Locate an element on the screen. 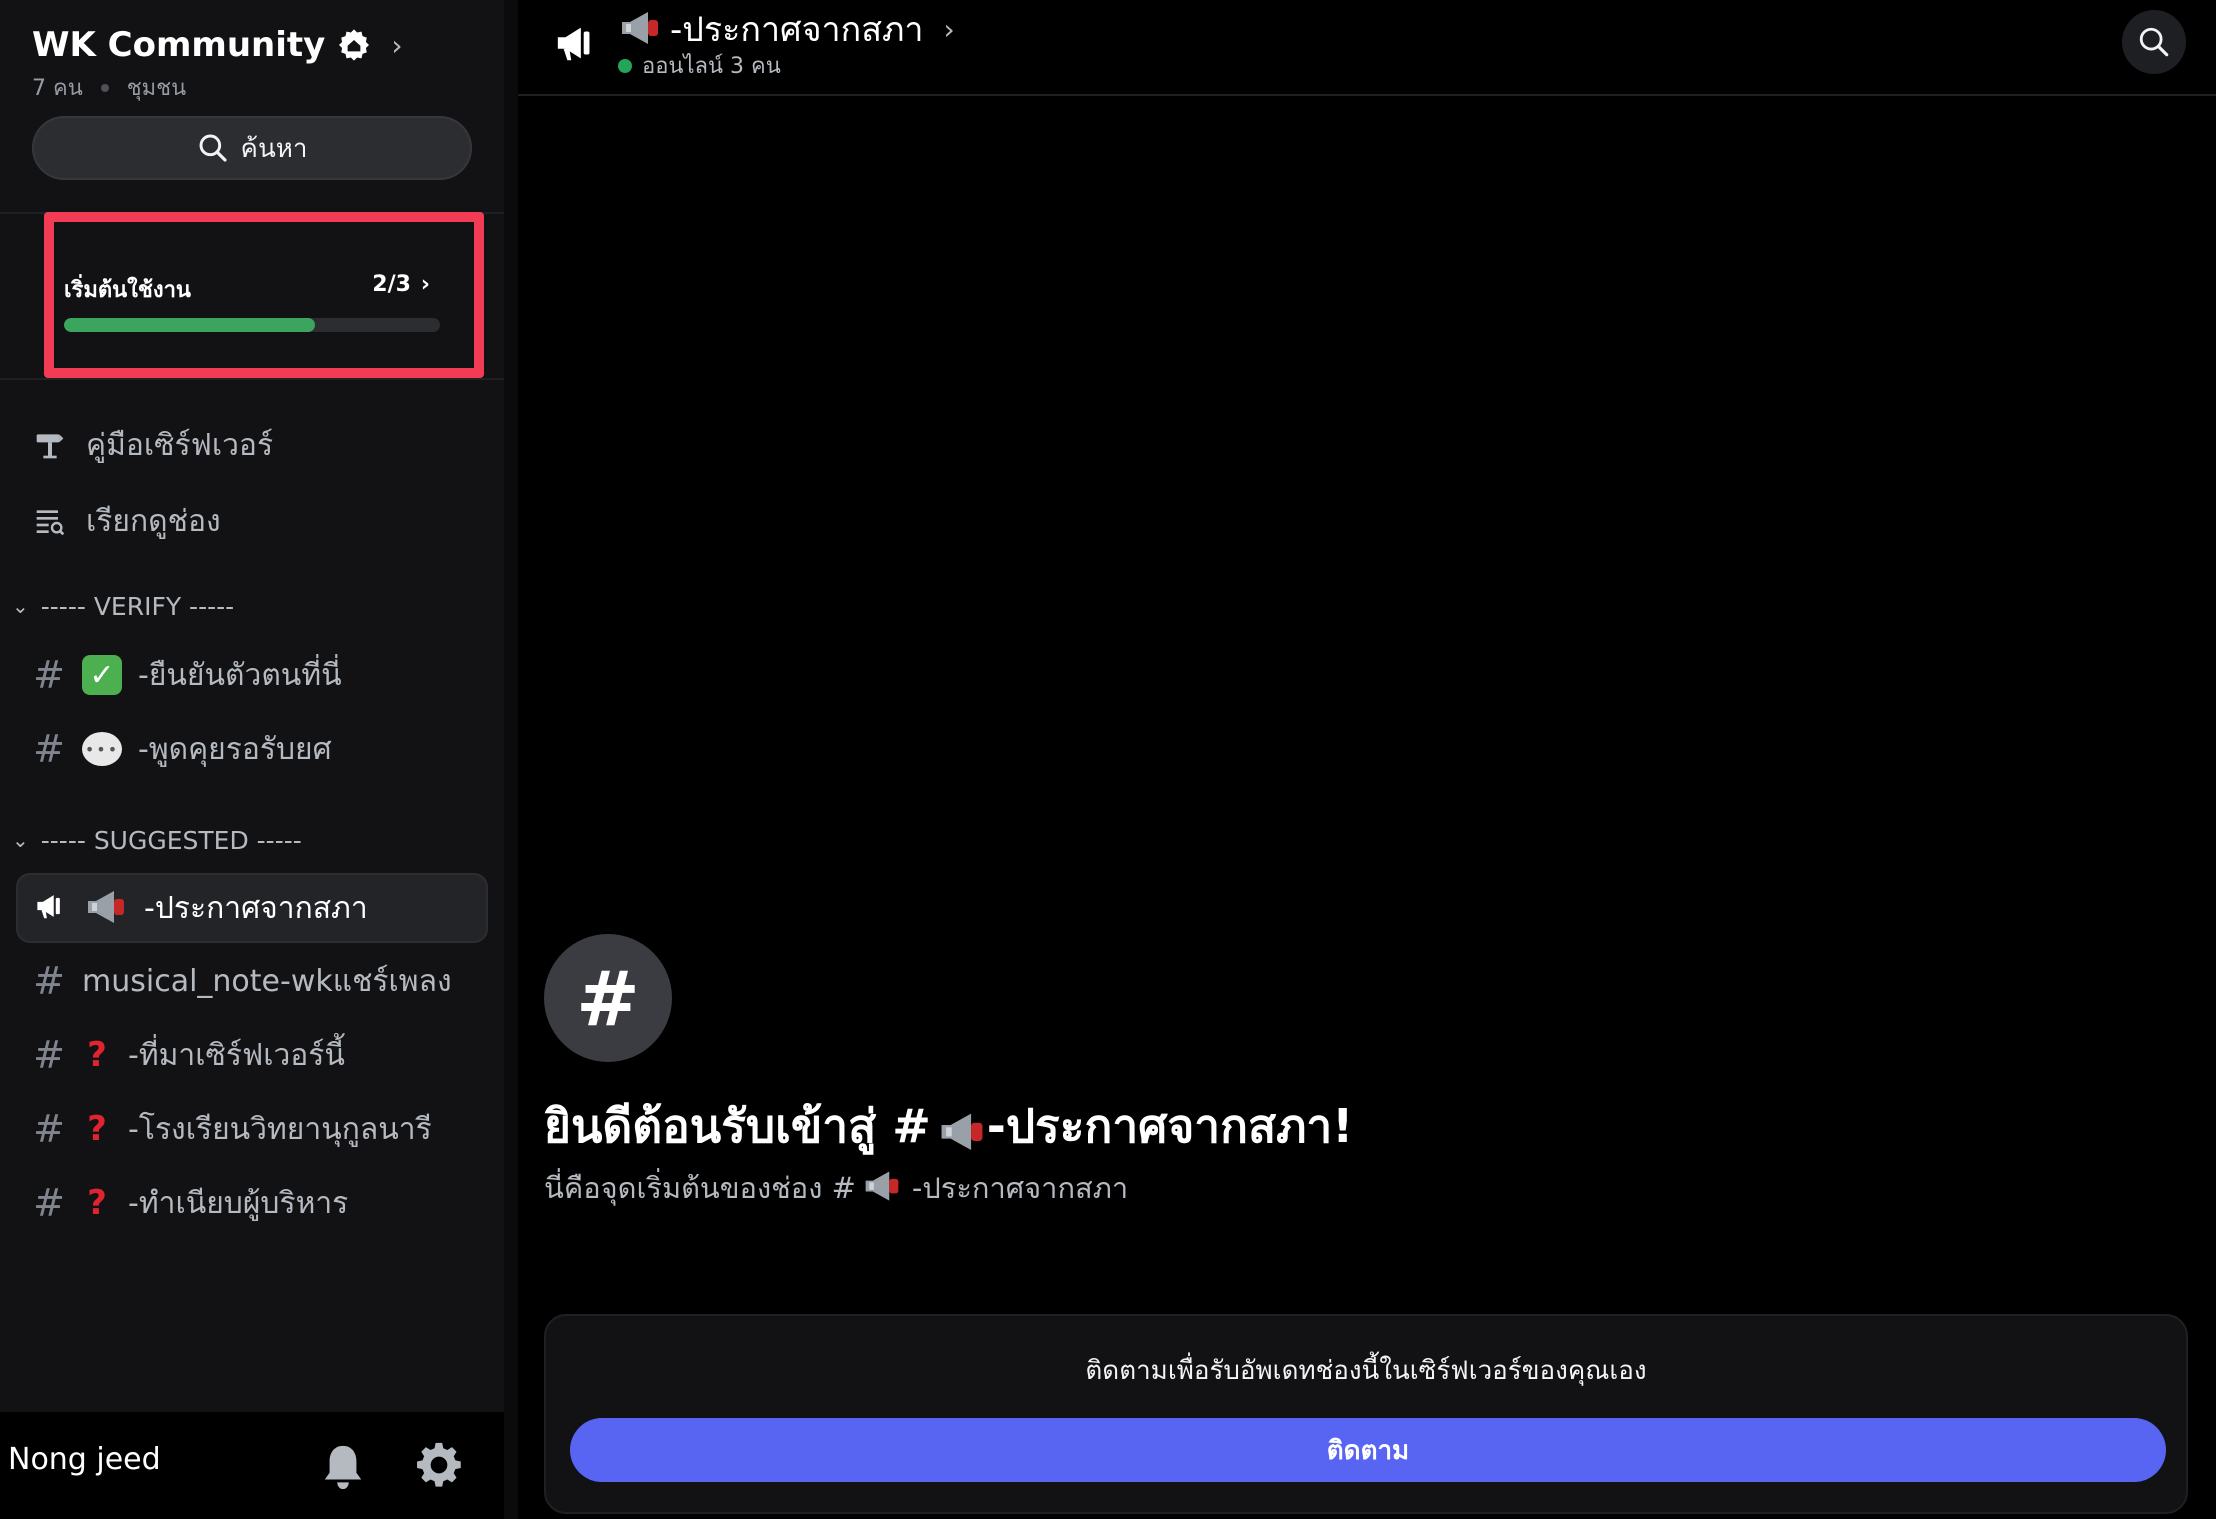 Image resolution: width=2216 pixels, height=1519 pixels. user-name: Nong jeed is located at coordinates (84, 1459).